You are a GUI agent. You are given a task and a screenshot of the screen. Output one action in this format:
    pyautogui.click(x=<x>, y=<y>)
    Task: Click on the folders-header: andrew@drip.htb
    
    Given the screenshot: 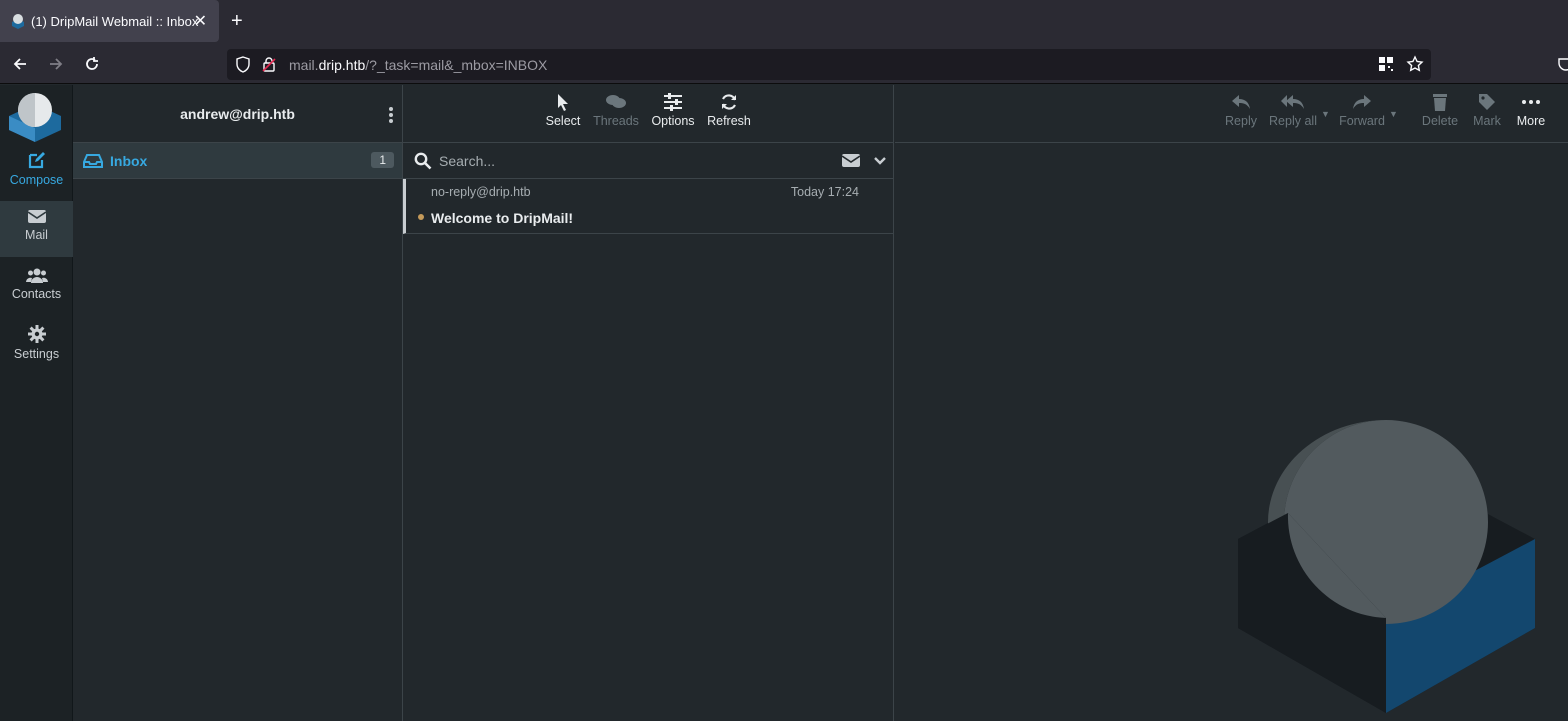 What is the action you would take?
    pyautogui.click(x=237, y=114)
    